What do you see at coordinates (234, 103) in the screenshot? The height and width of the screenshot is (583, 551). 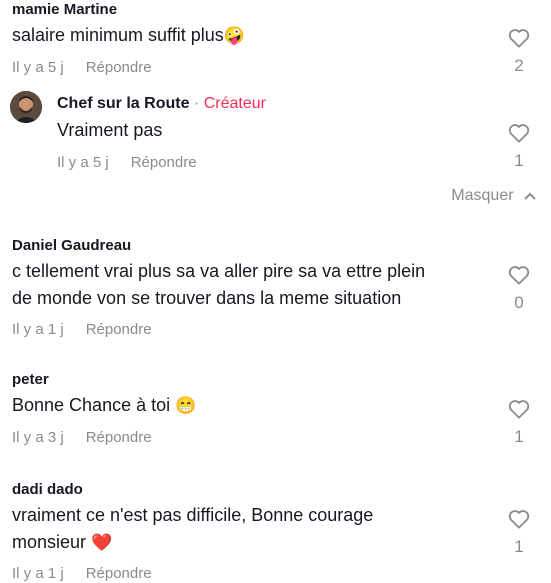 I see `creator-badge: Créateur` at bounding box center [234, 103].